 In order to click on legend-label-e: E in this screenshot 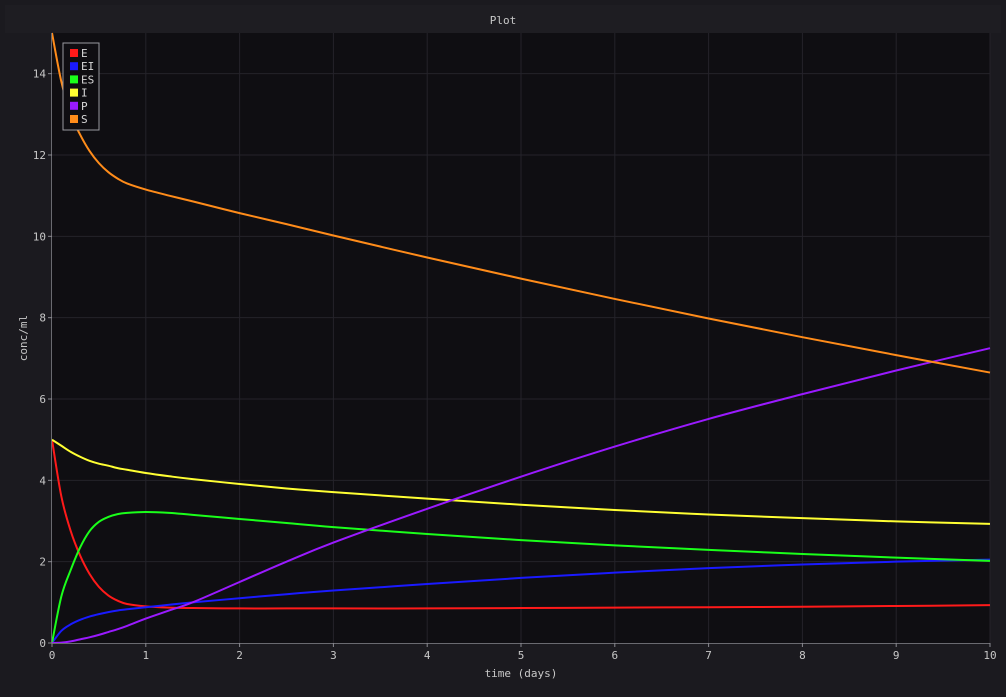, I will do `click(84, 53)`.